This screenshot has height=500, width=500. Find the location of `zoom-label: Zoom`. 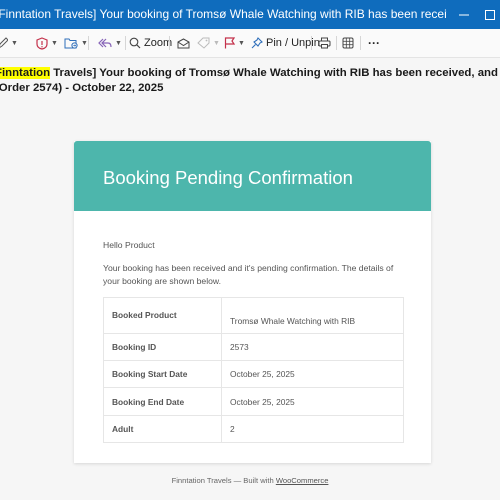

zoom-label: Zoom is located at coordinates (158, 43).